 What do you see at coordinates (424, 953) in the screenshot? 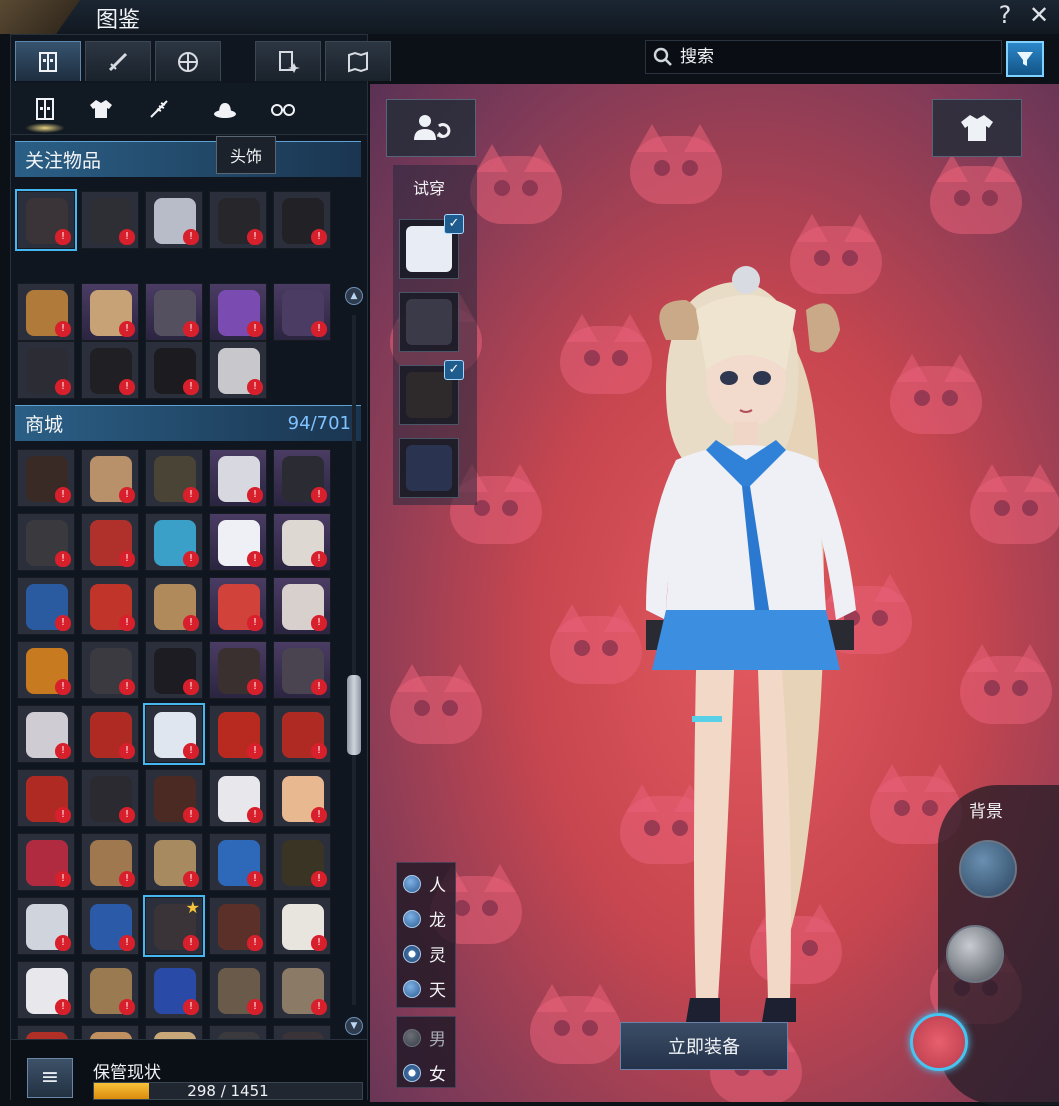
I see `race-option: 灵` at bounding box center [424, 953].